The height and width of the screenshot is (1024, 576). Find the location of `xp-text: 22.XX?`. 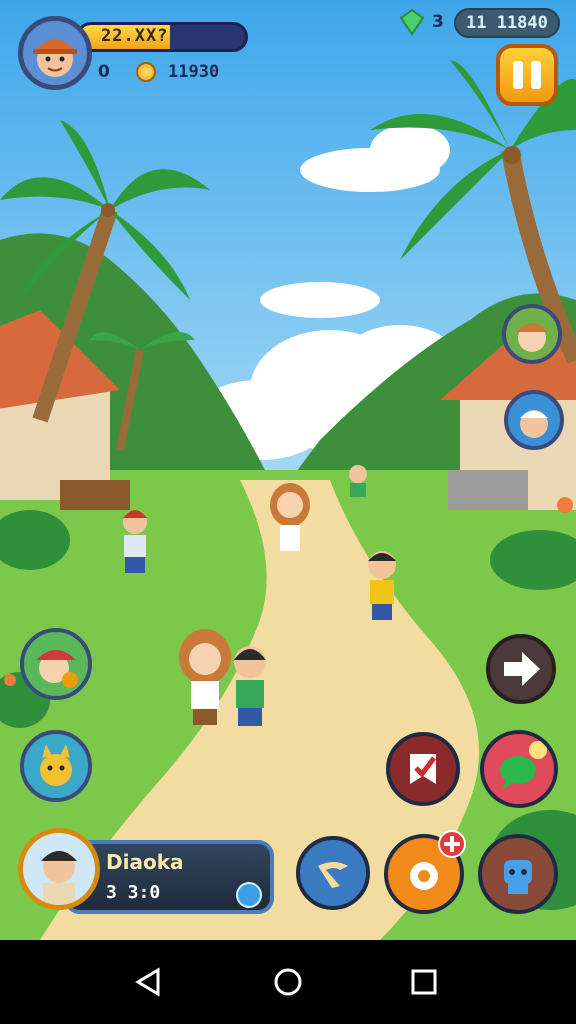

xp-text: 22.XX? is located at coordinates (135, 36).